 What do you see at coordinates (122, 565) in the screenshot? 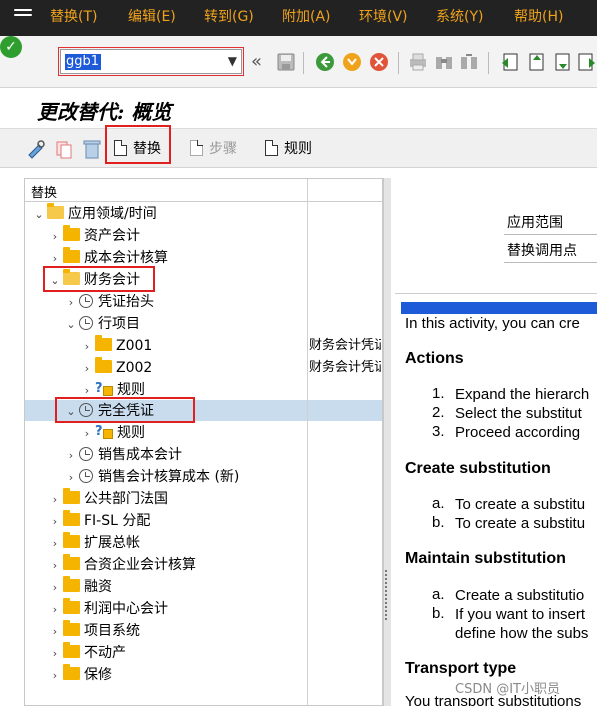
I see `tree-node-joint-venture: › 合资企业会计核算` at bounding box center [122, 565].